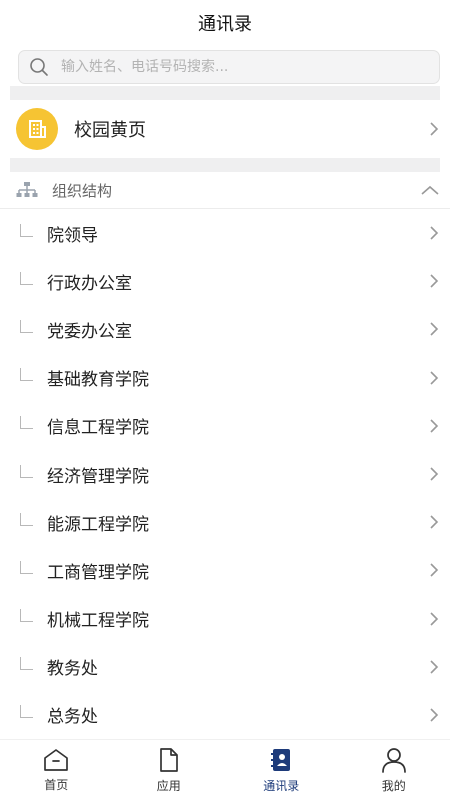 The width and height of the screenshot is (450, 800). Describe the element at coordinates (168, 759) in the screenshot. I see `document-icon` at that location.